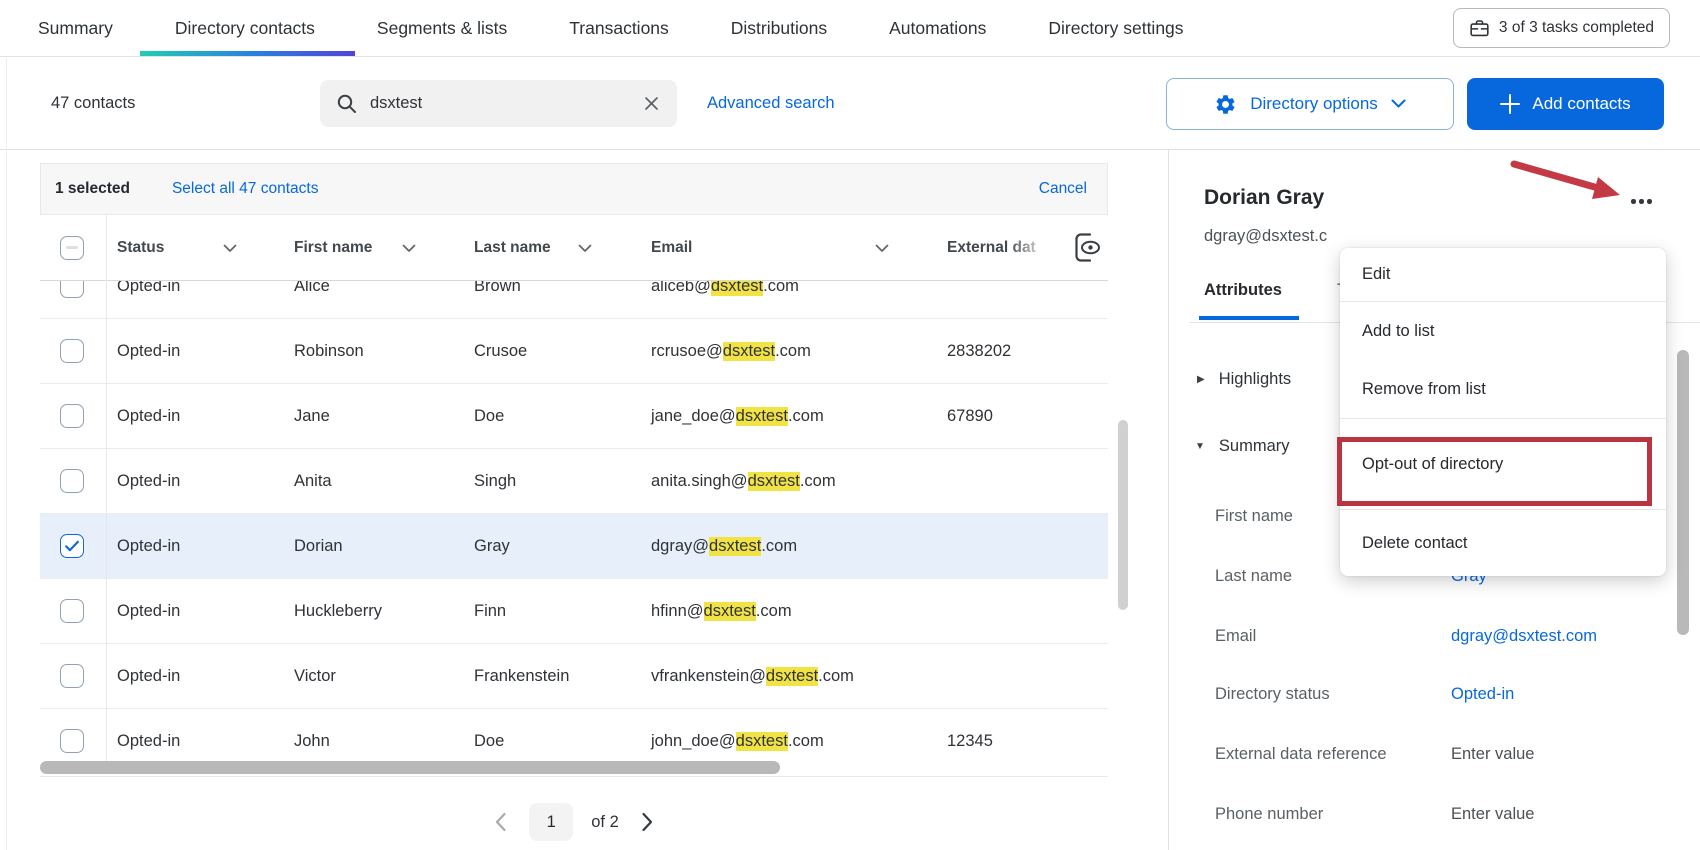 Image resolution: width=1700 pixels, height=850 pixels. What do you see at coordinates (333, 248) in the screenshot?
I see `column-header-first-name: First name` at bounding box center [333, 248].